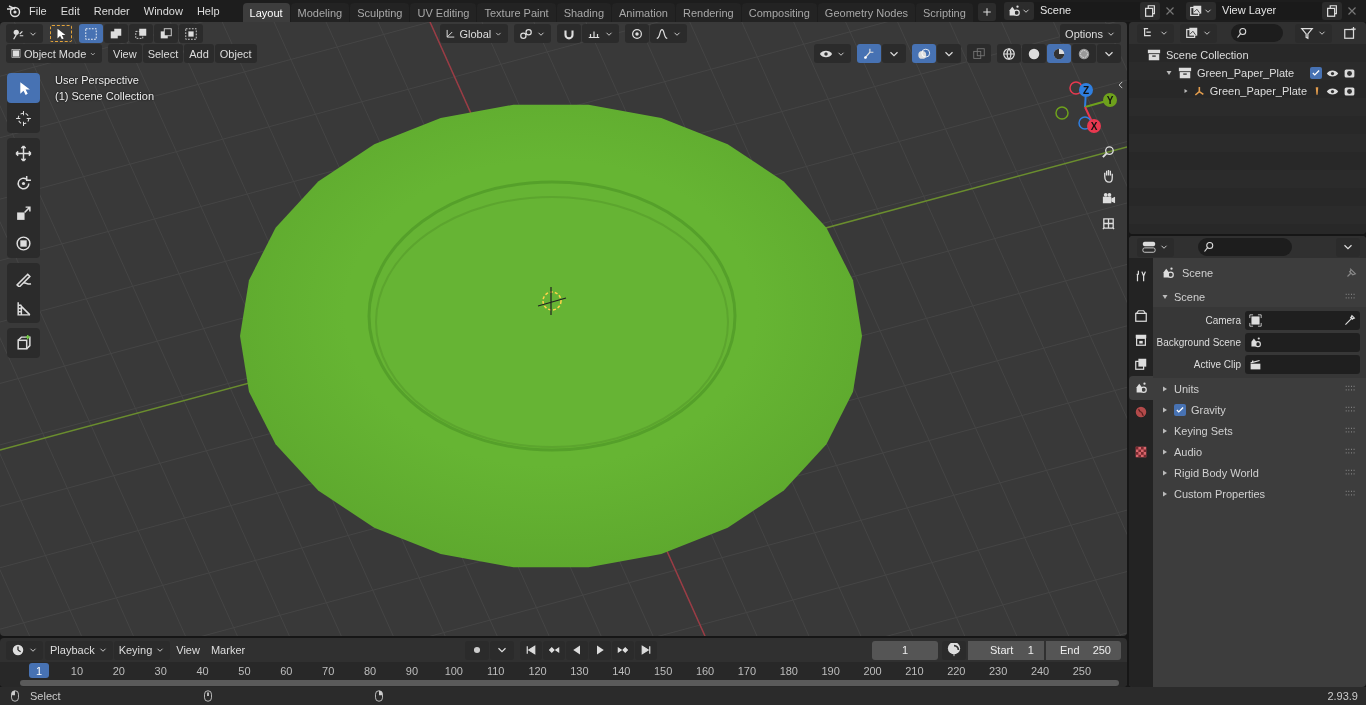 Image resolution: width=1366 pixels, height=705 pixels. I want to click on menu-item: Marker, so click(228, 650).